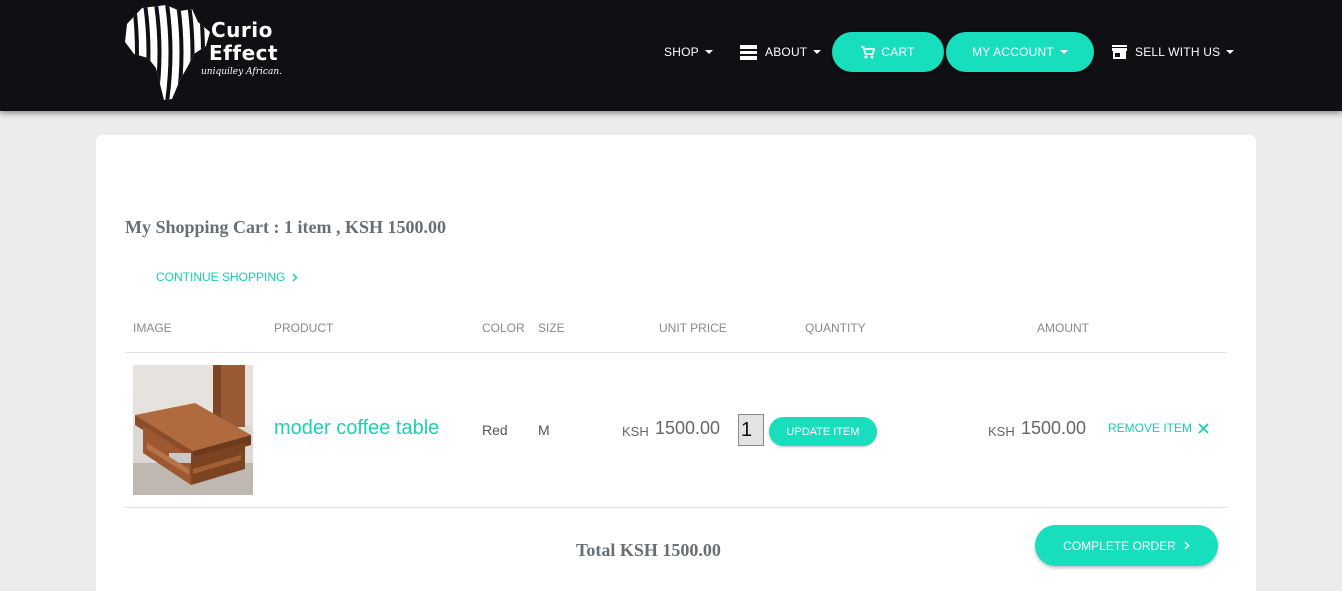  Describe the element at coordinates (544, 430) in the screenshot. I see `item-size: M` at that location.